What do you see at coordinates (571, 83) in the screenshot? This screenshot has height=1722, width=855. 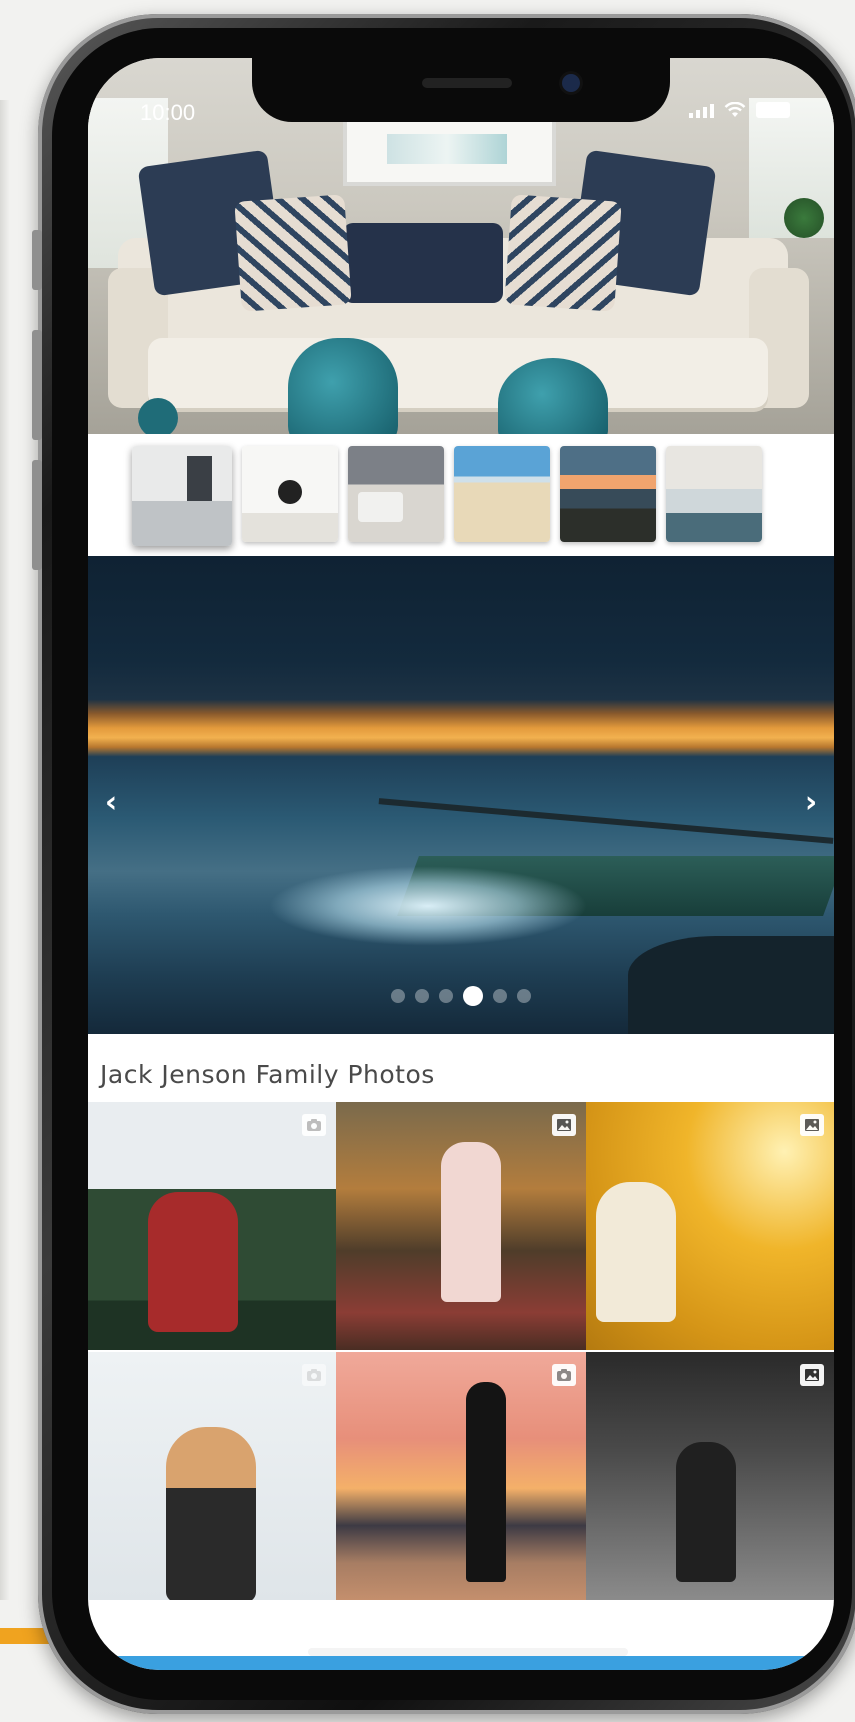 I see `front-camera` at bounding box center [571, 83].